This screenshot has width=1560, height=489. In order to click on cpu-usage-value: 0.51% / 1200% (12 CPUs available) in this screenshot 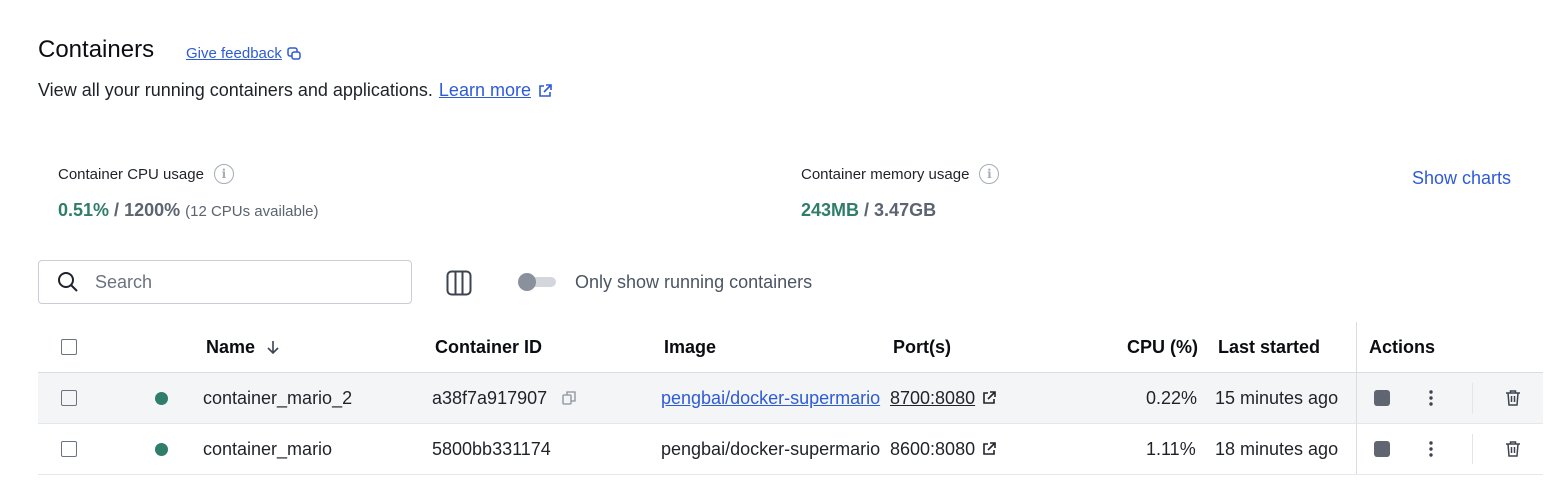, I will do `click(188, 210)`.